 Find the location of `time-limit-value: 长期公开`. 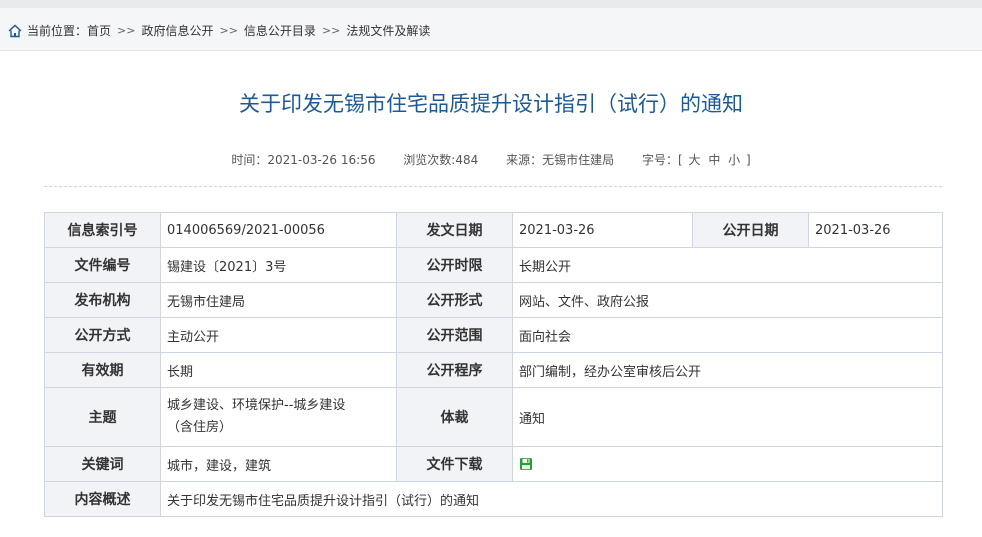

time-limit-value: 长期公开 is located at coordinates (727, 265).